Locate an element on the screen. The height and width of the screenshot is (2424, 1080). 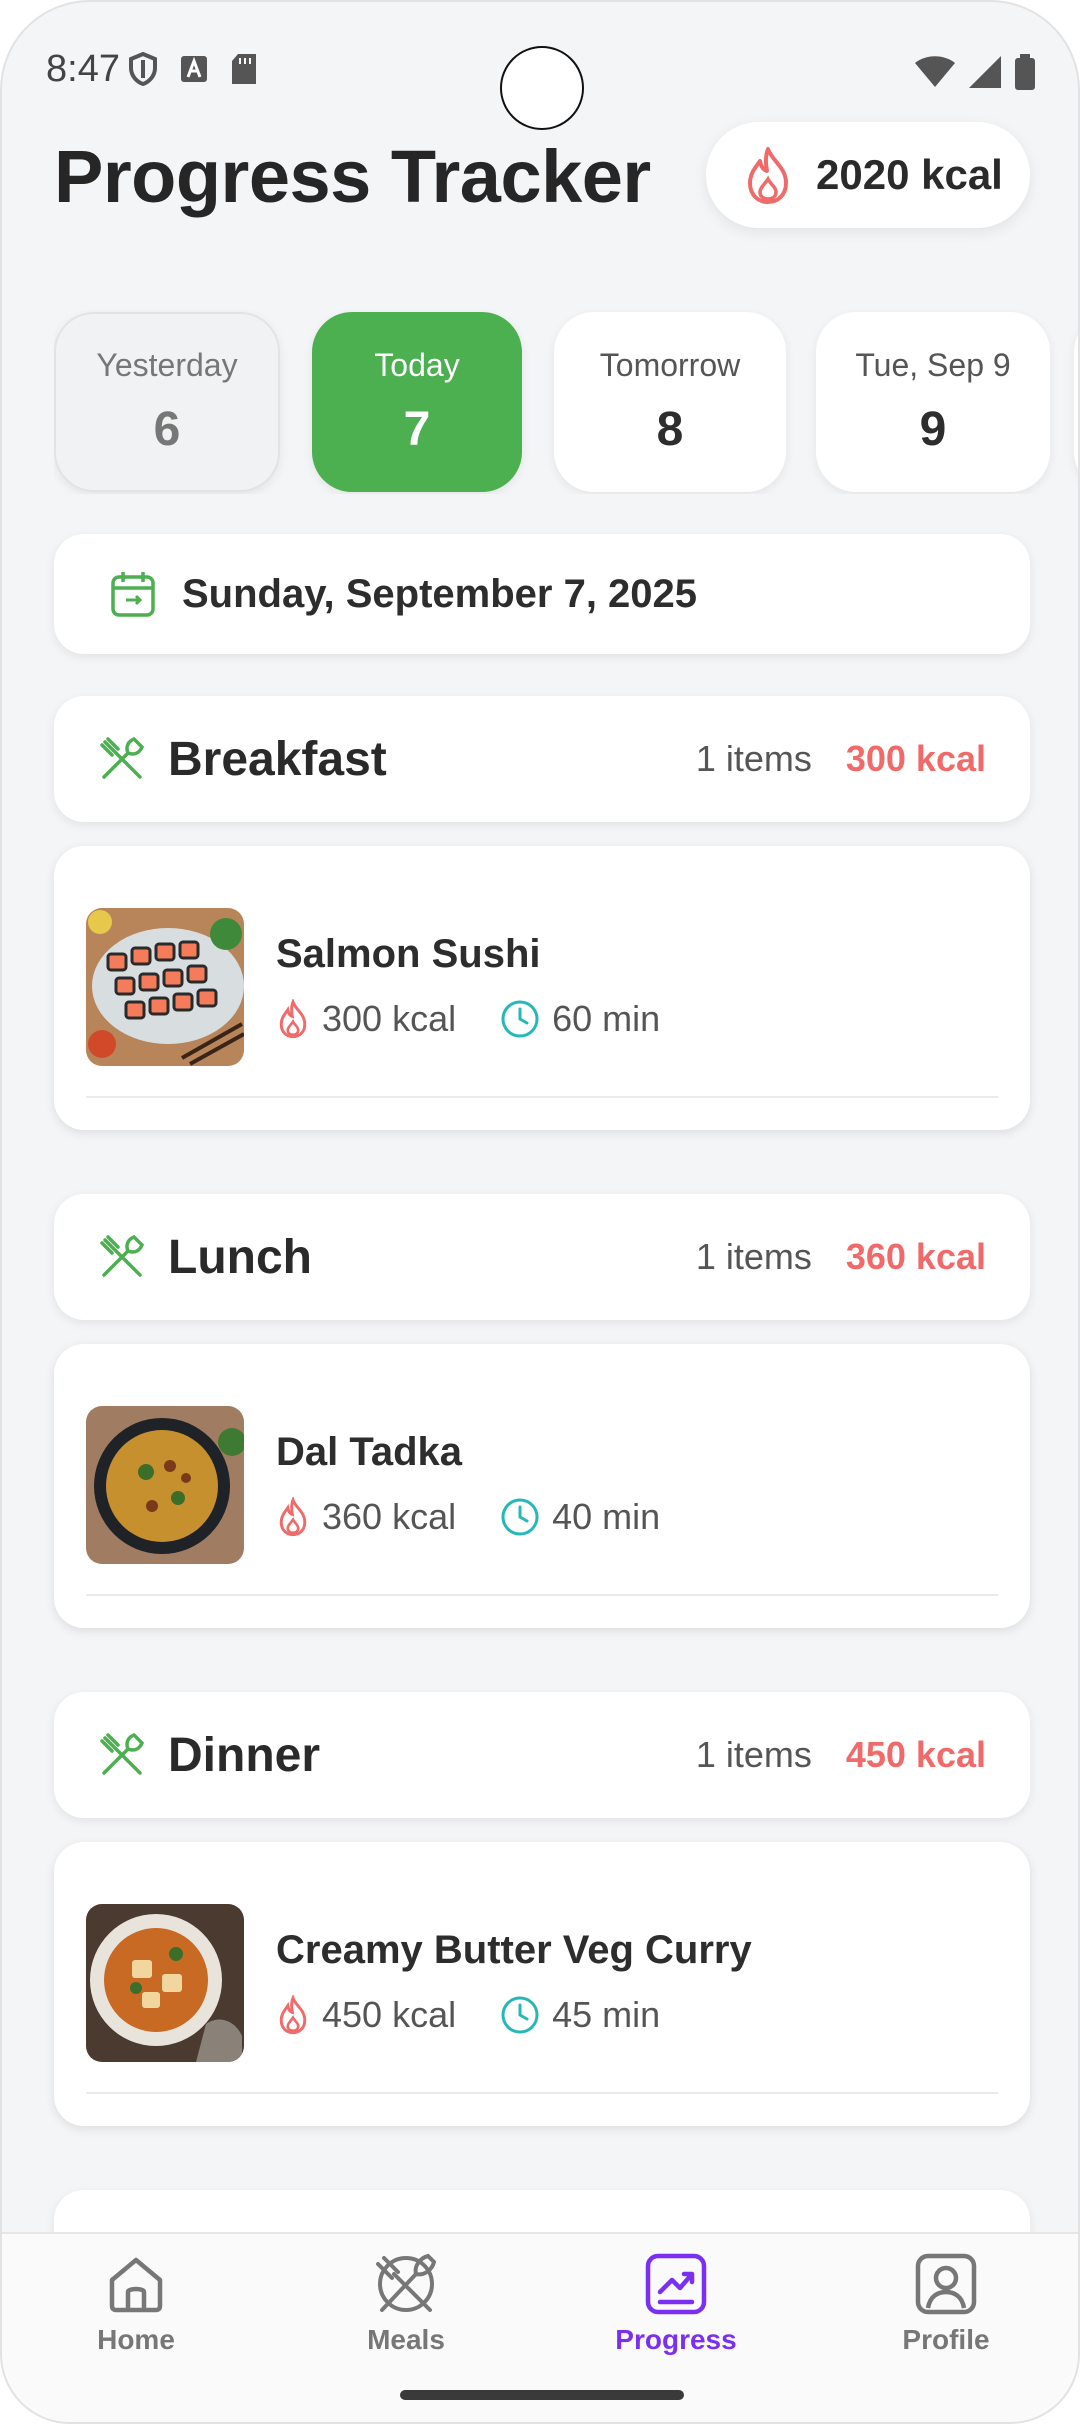
meals-icon is located at coordinates (406, 2282).